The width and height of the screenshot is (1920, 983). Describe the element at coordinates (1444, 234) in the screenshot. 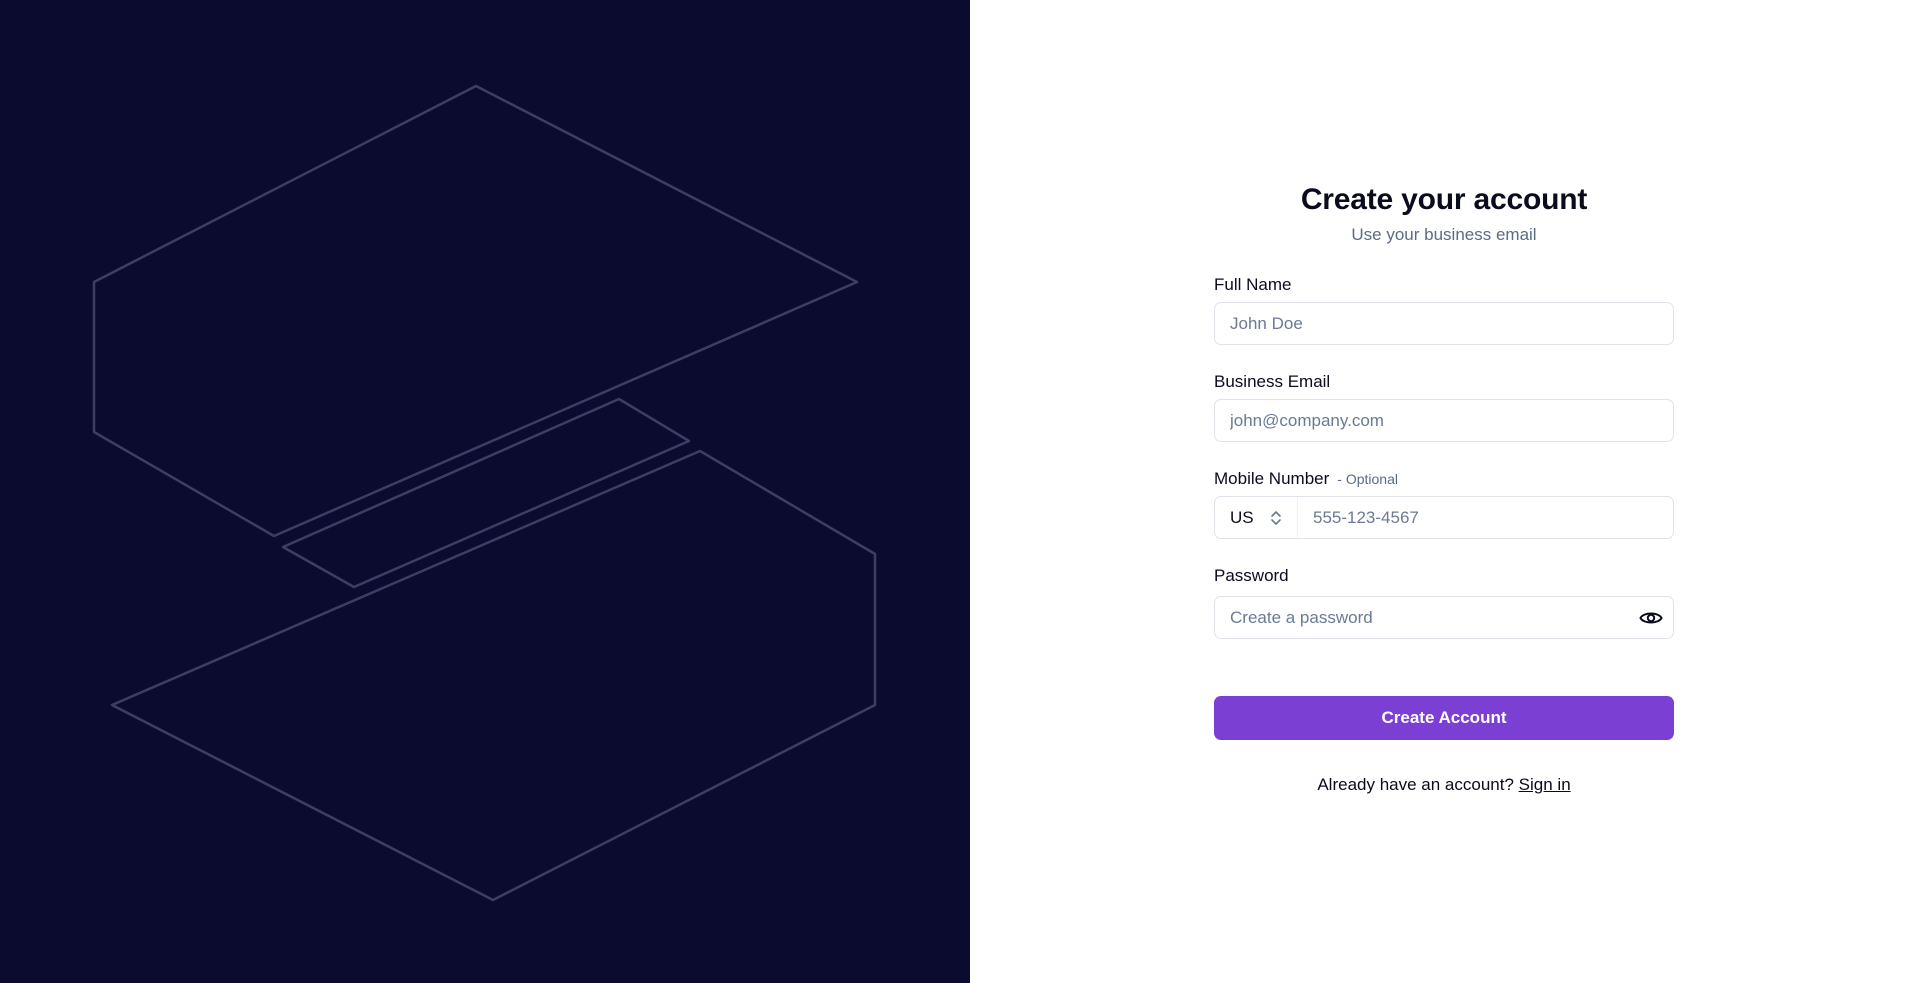

I see `page-subtitle: Use your business email` at that location.